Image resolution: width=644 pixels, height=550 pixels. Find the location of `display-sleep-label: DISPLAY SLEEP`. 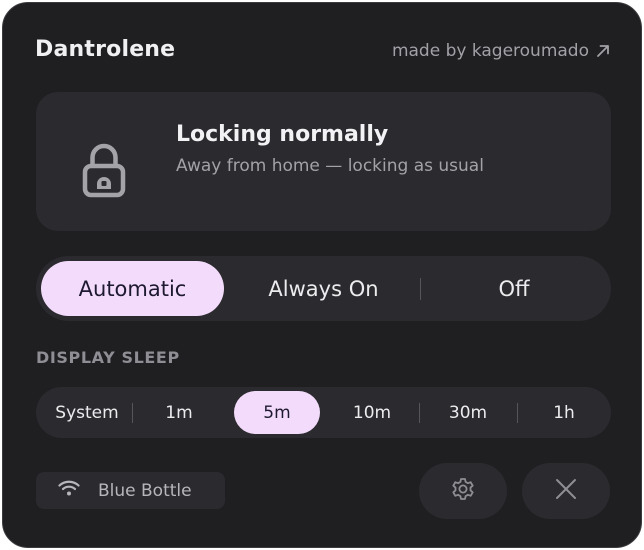

display-sleep-label: DISPLAY SLEEP is located at coordinates (108, 357).